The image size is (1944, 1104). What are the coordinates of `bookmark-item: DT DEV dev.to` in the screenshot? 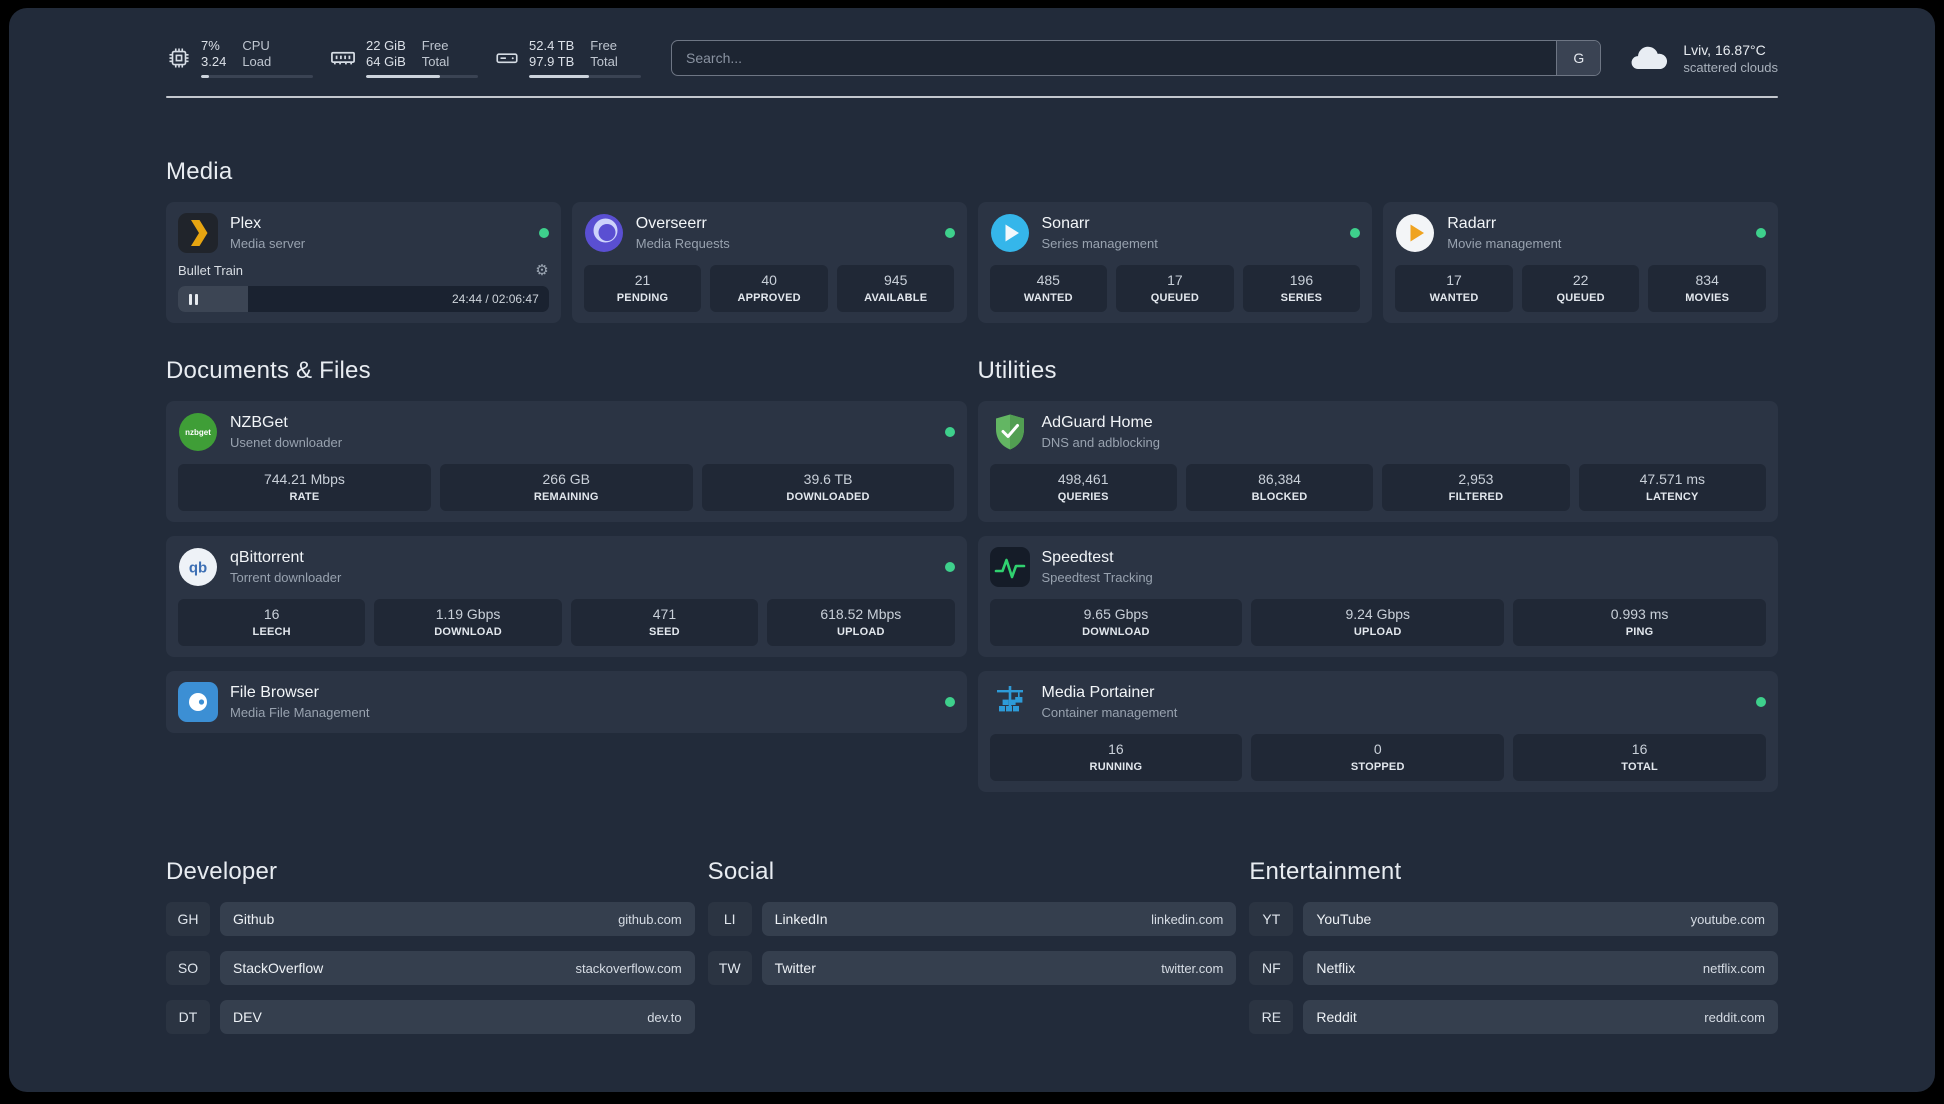 It's located at (430, 1017).